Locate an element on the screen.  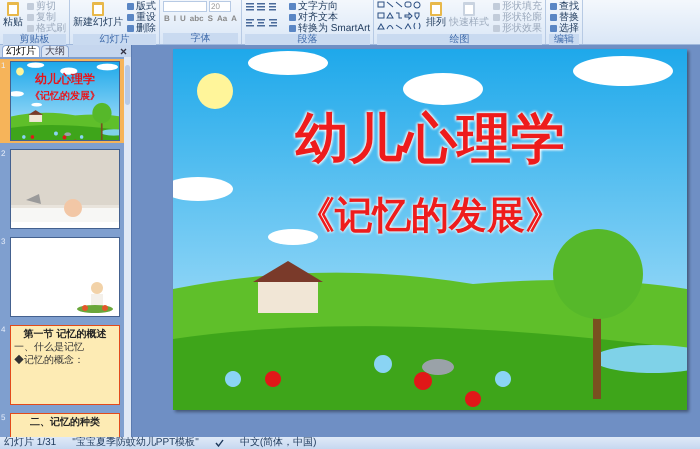
ribbon-button: 删除 is located at coordinates (141, 28).